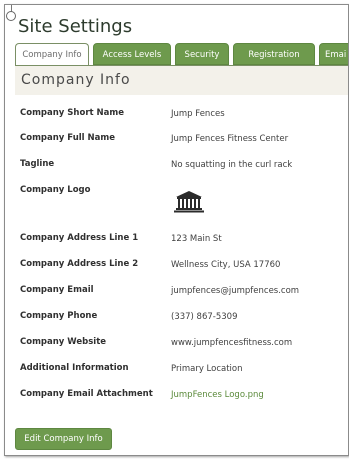  What do you see at coordinates (72, 113) in the screenshot?
I see `company-short-name-label: Company Short Name` at bounding box center [72, 113].